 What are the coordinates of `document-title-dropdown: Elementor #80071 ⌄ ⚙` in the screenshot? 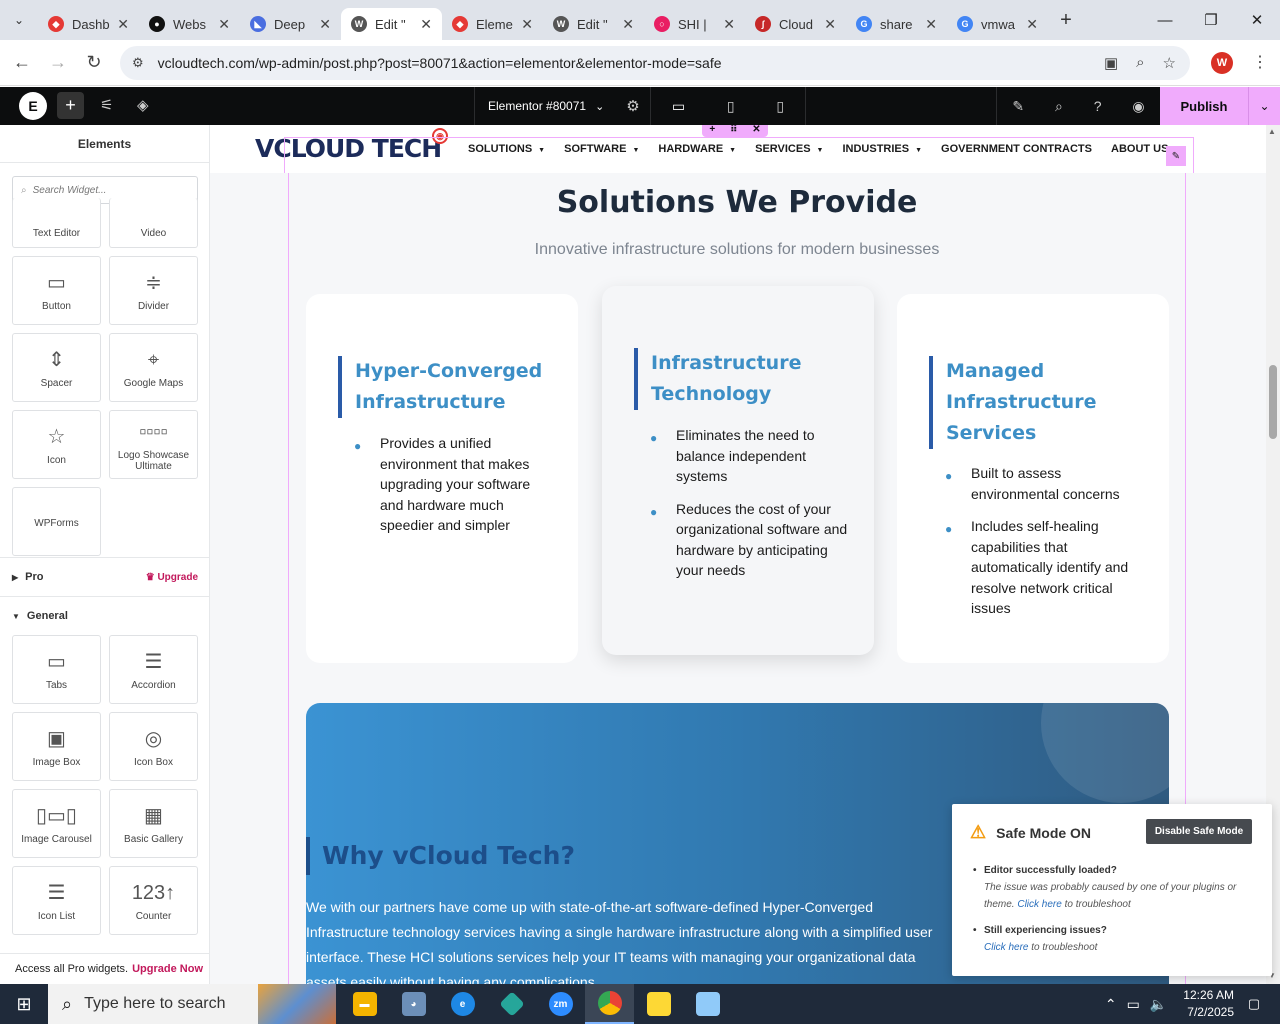 It's located at (561, 106).